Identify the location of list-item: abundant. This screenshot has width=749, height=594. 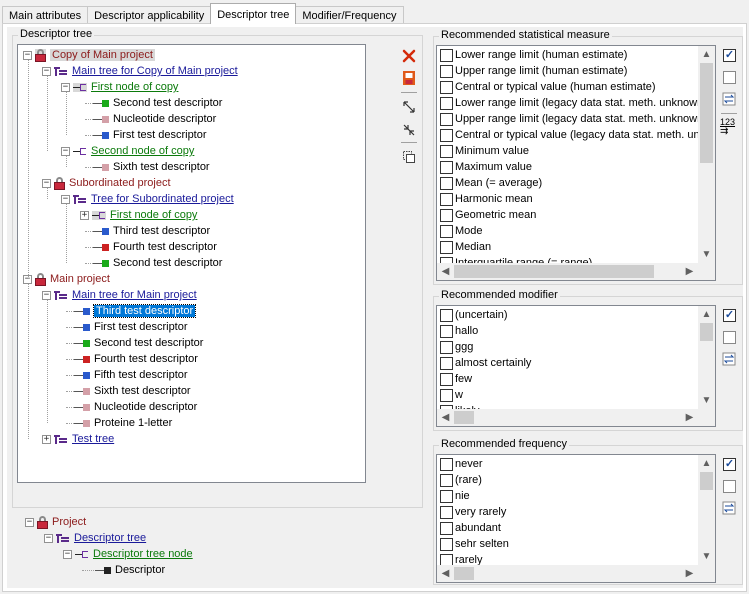
(567, 528).